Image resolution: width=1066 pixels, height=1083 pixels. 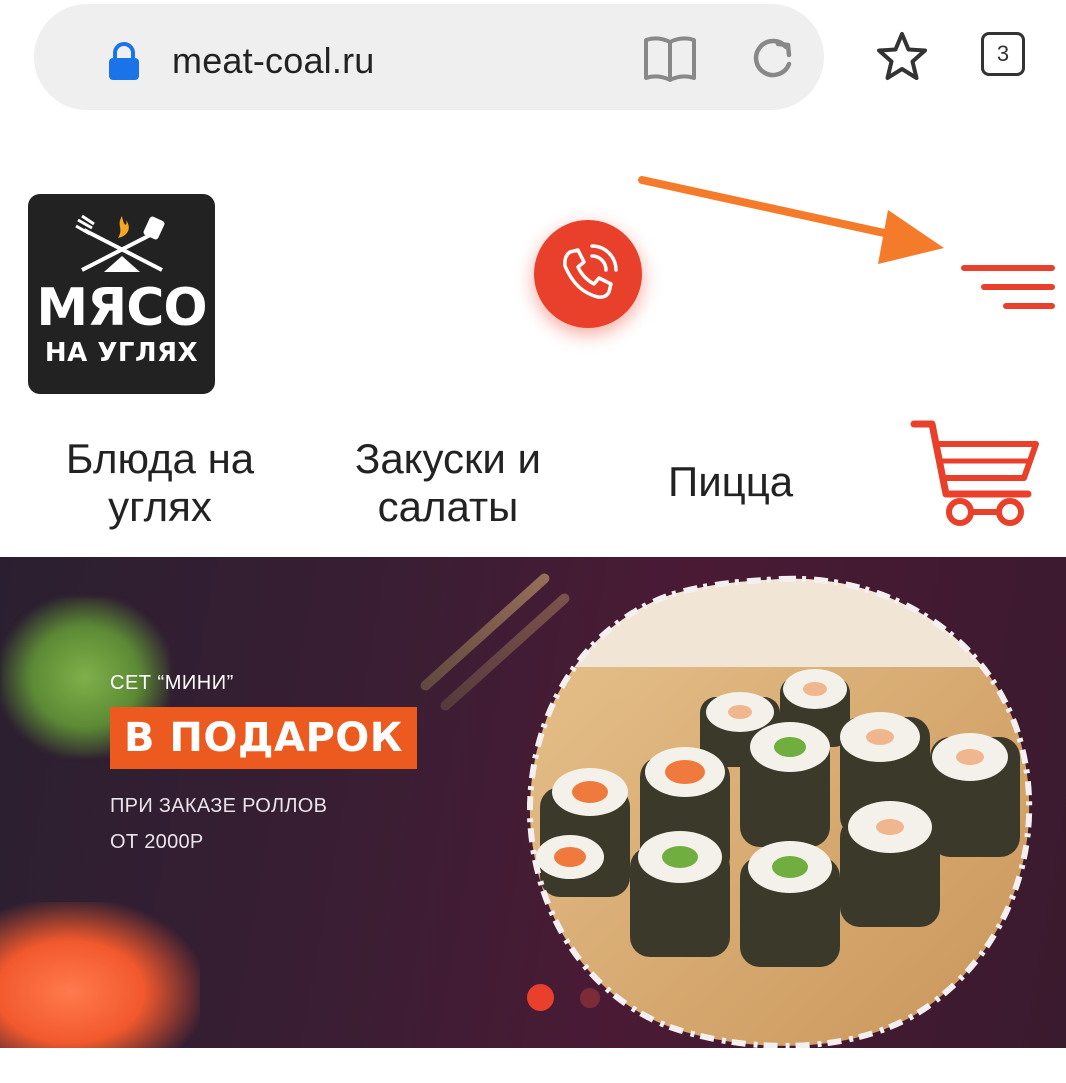 What do you see at coordinates (124, 61) in the screenshot?
I see `lock-icon` at bounding box center [124, 61].